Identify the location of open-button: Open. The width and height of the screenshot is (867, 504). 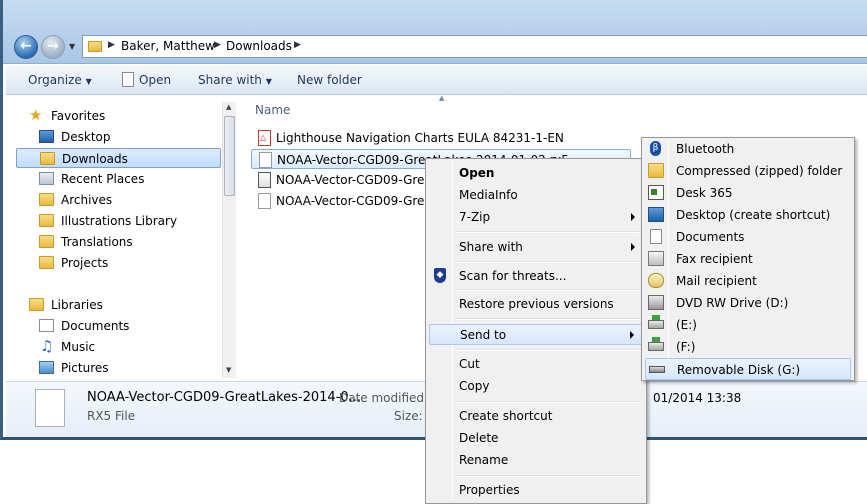
(155, 80).